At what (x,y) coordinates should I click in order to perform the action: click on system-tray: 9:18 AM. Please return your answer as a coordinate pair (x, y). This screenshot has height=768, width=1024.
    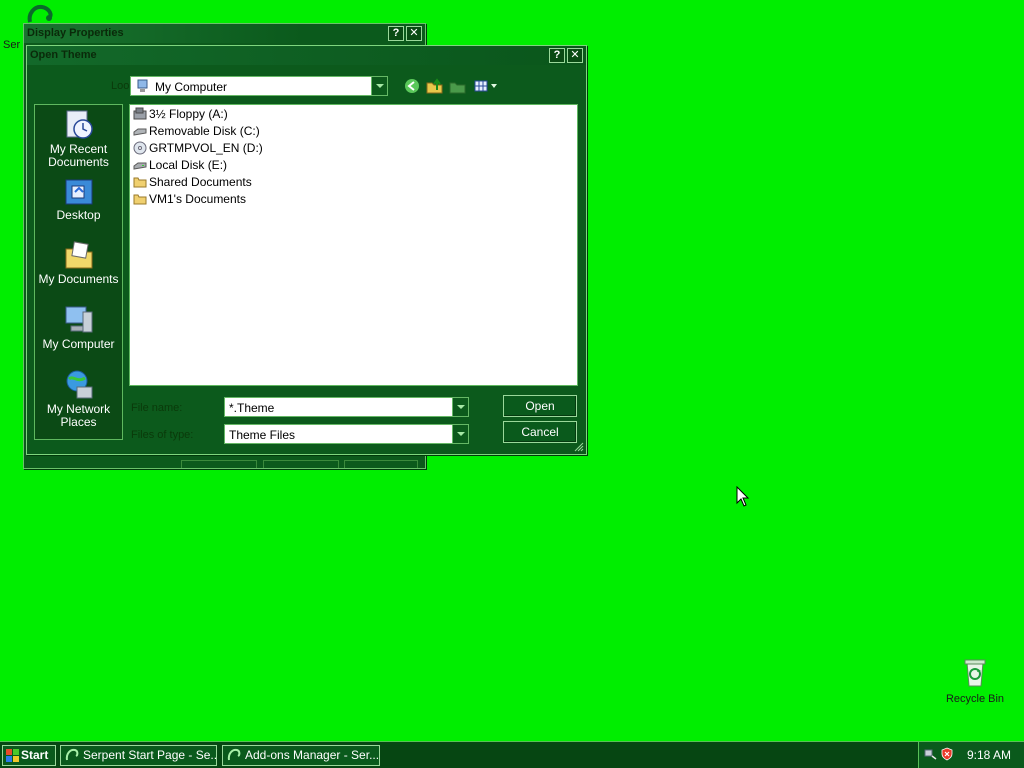
    Looking at the image, I should click on (971, 755).